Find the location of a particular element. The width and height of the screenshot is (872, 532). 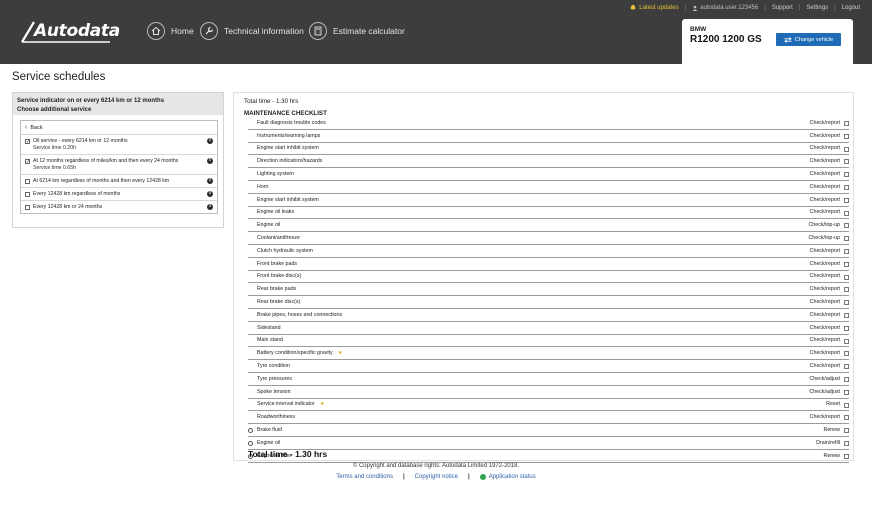

wrench-icon is located at coordinates (209, 31).